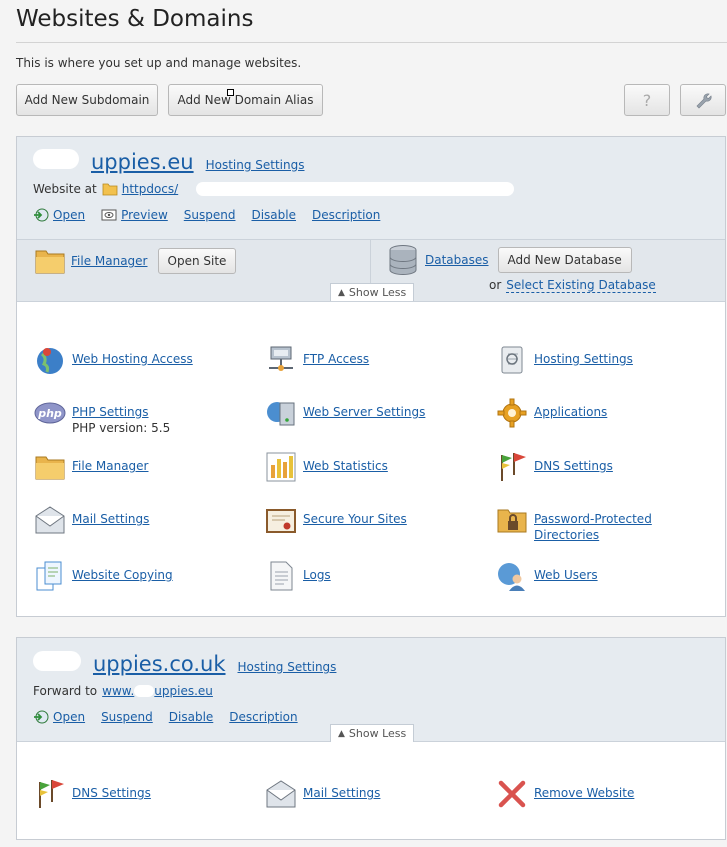 This screenshot has height=847, width=727. I want to click on add-database-label: Add New Database, so click(564, 260).